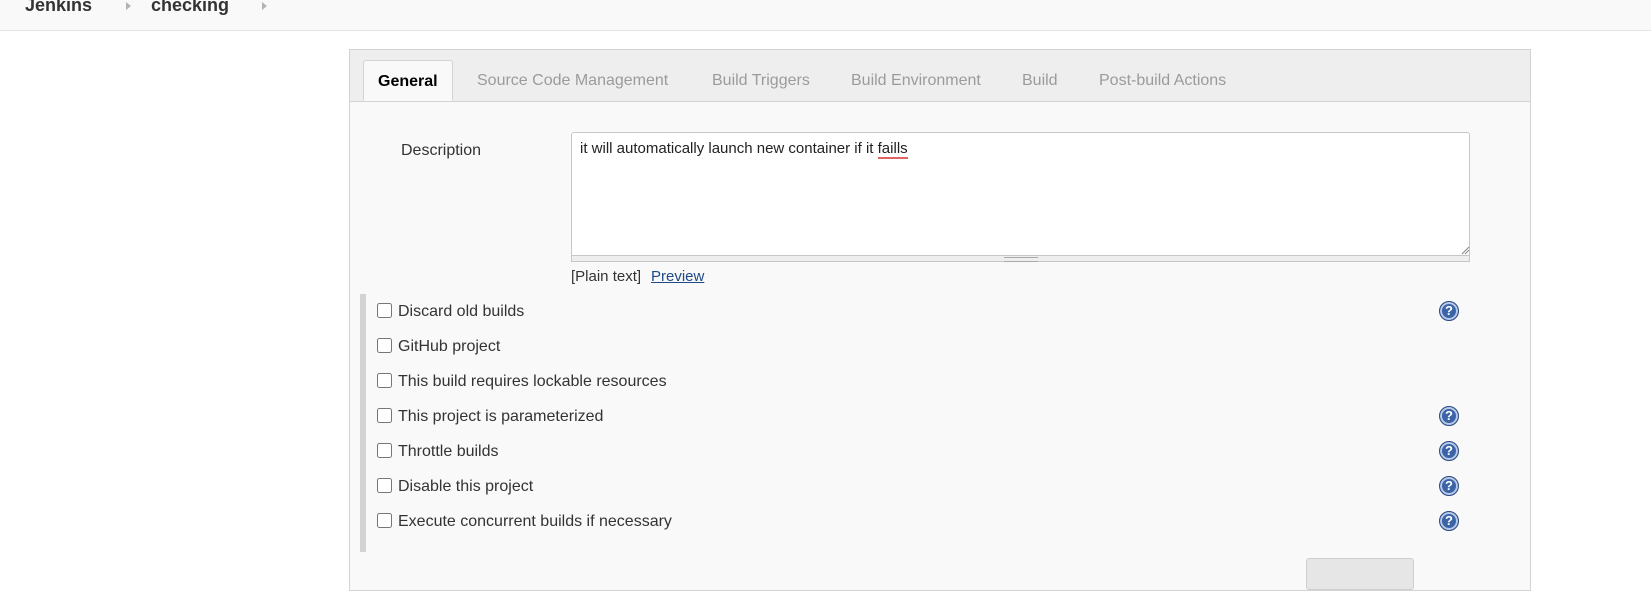  I want to click on concurrent-builds-label: Execute concurrent builds if necessary, so click(535, 521).